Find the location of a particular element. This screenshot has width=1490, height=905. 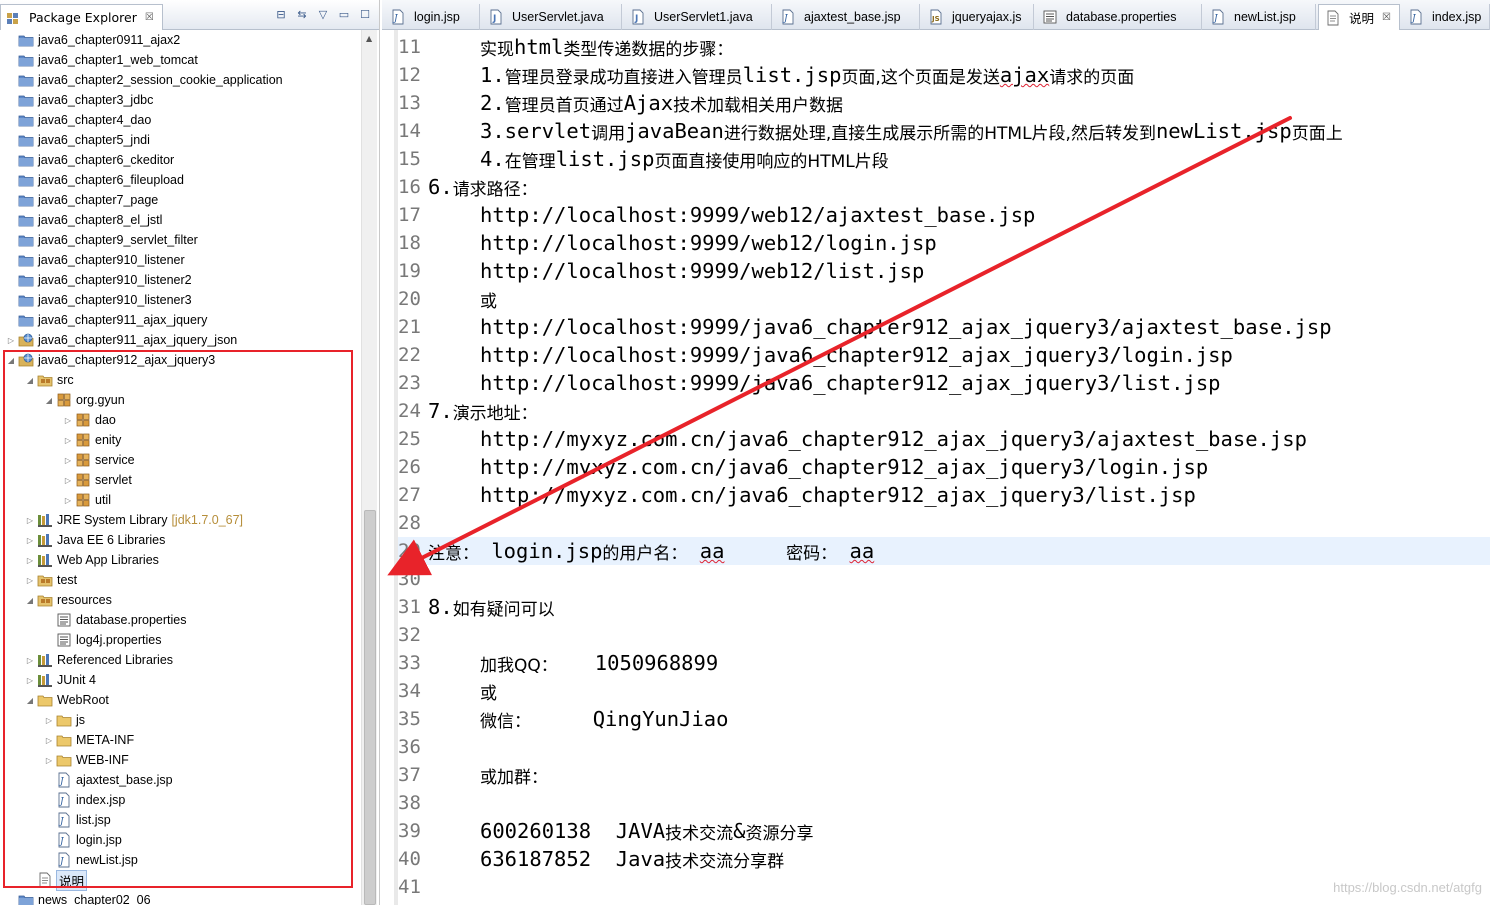

tree-item: java6_chapter910_listener3 is located at coordinates (99, 300).